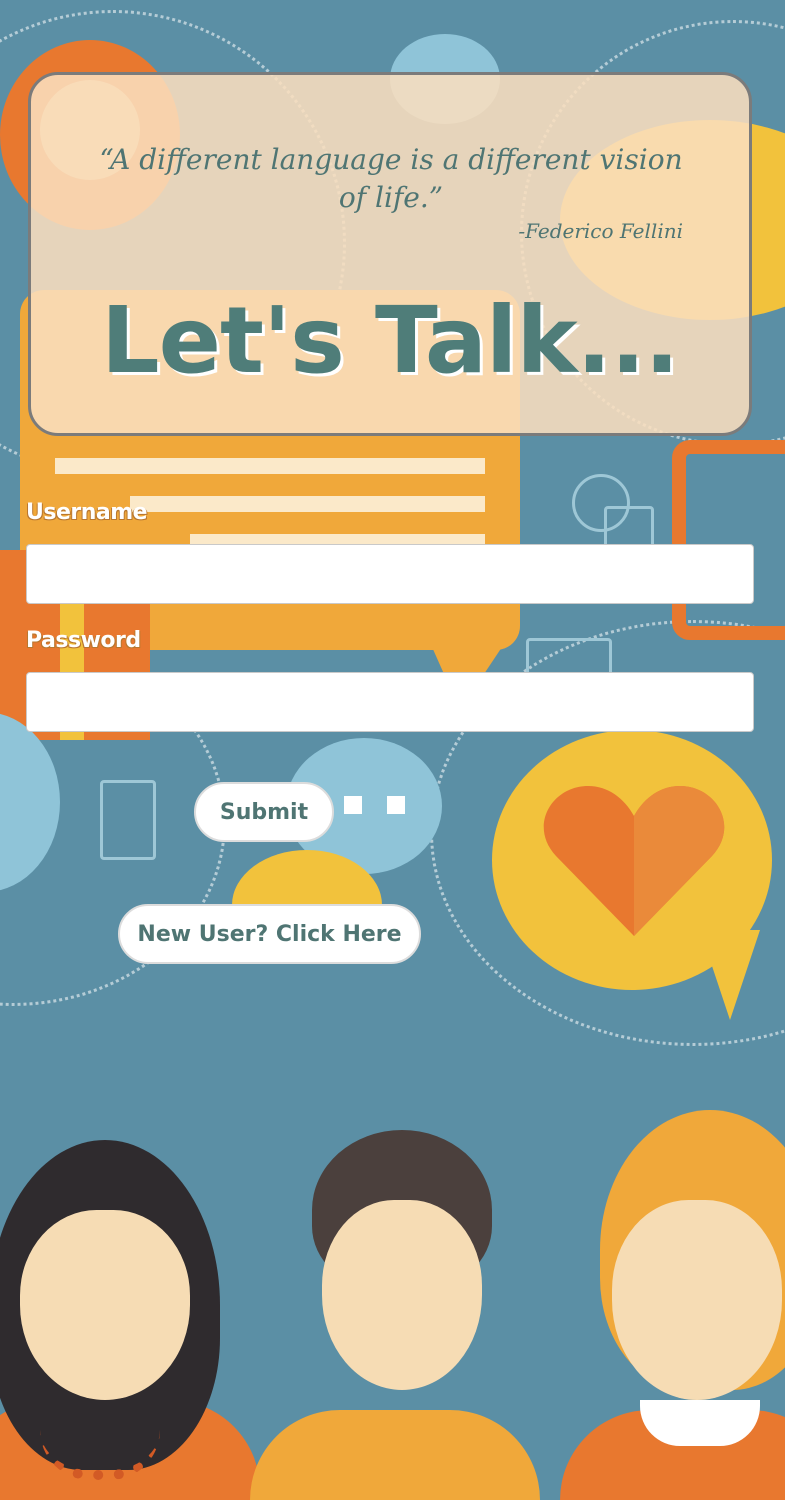 This screenshot has height=1500, width=785. What do you see at coordinates (395, 1455) in the screenshot?
I see `person-body-shape` at bounding box center [395, 1455].